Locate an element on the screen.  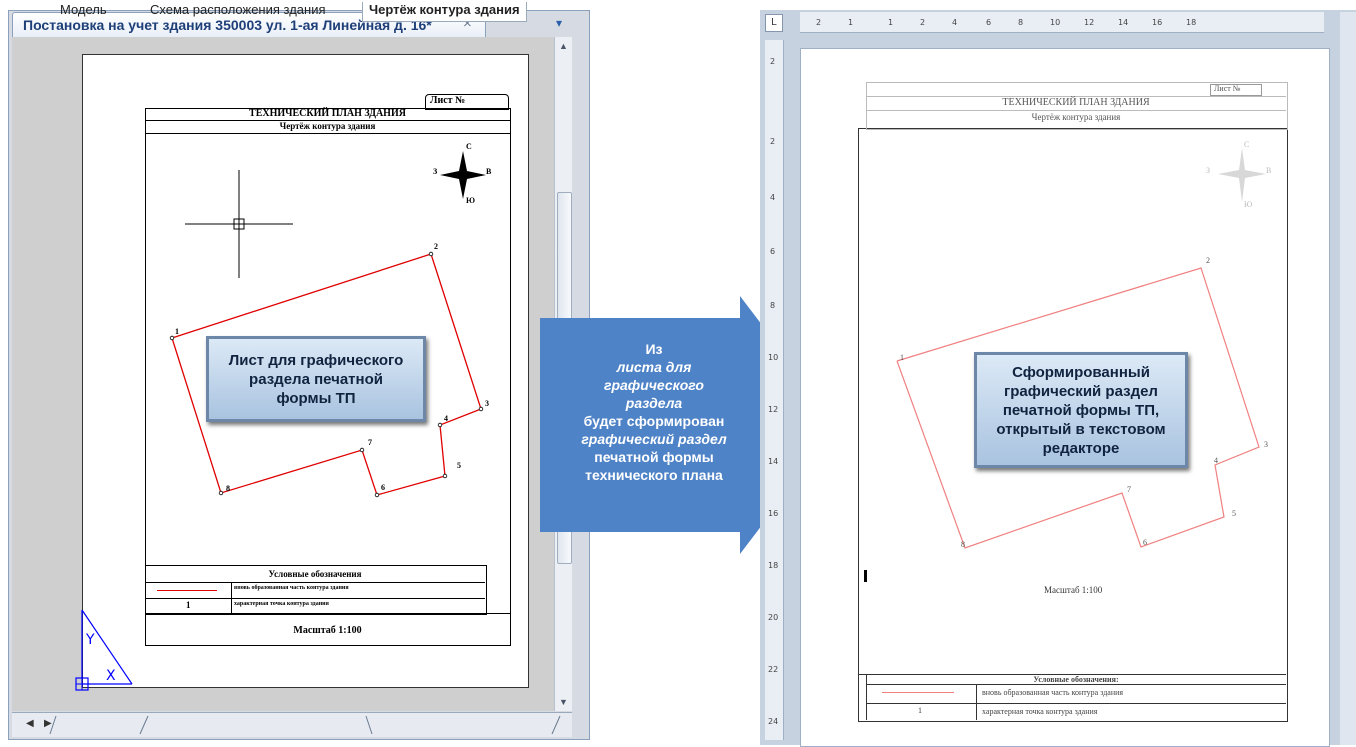
word-point-label: 6 is located at coordinates (1145, 542).